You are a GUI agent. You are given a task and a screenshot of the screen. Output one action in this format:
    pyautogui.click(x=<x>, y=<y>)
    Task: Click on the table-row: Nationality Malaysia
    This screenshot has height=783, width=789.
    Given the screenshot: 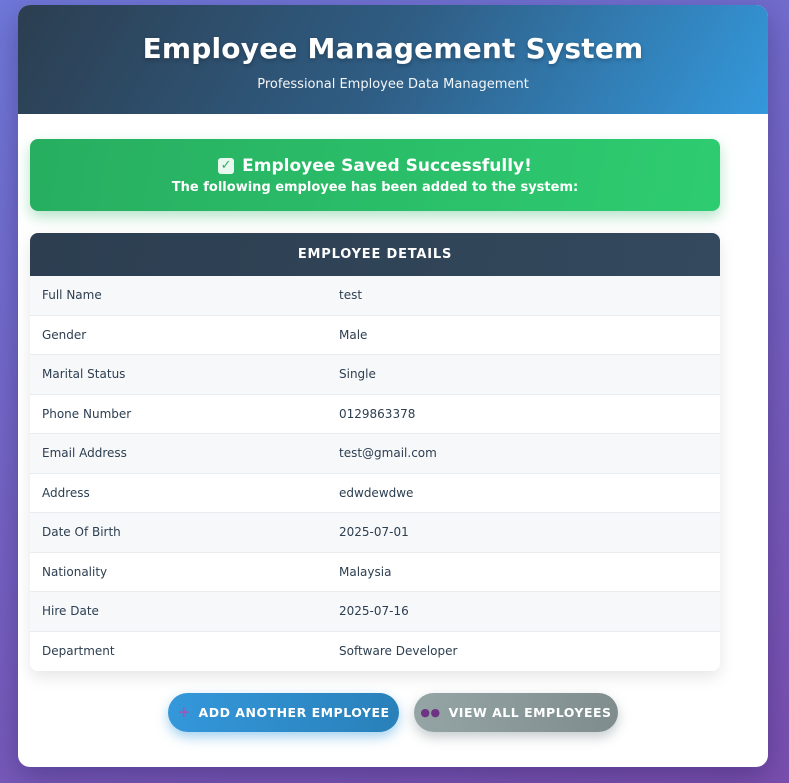 What is the action you would take?
    pyautogui.click(x=375, y=572)
    